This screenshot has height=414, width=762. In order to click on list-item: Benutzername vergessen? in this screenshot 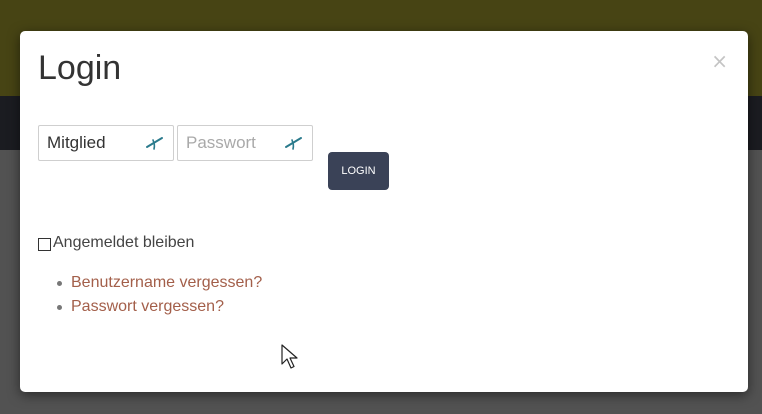, I will do `click(158, 283)`.